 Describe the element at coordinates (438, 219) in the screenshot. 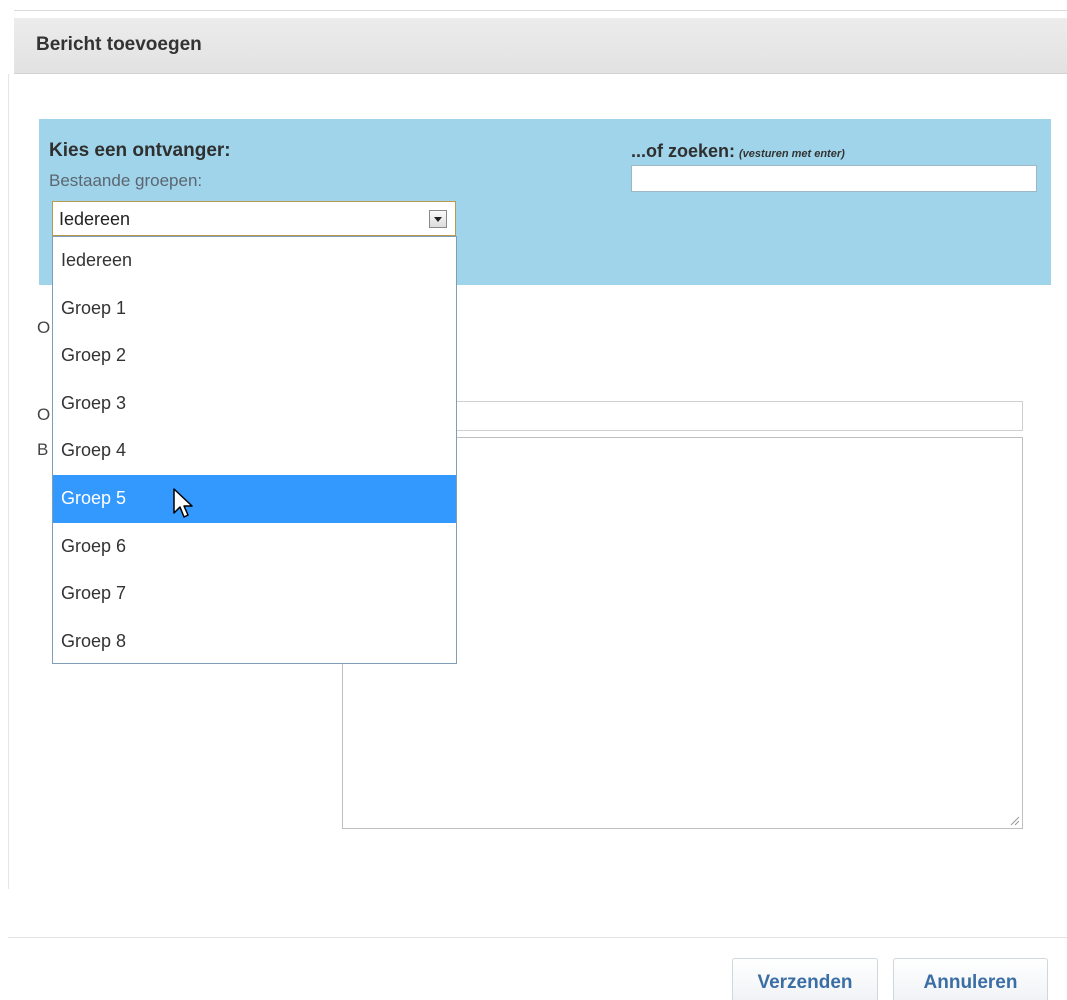

I see `chevron-down-icon` at that location.